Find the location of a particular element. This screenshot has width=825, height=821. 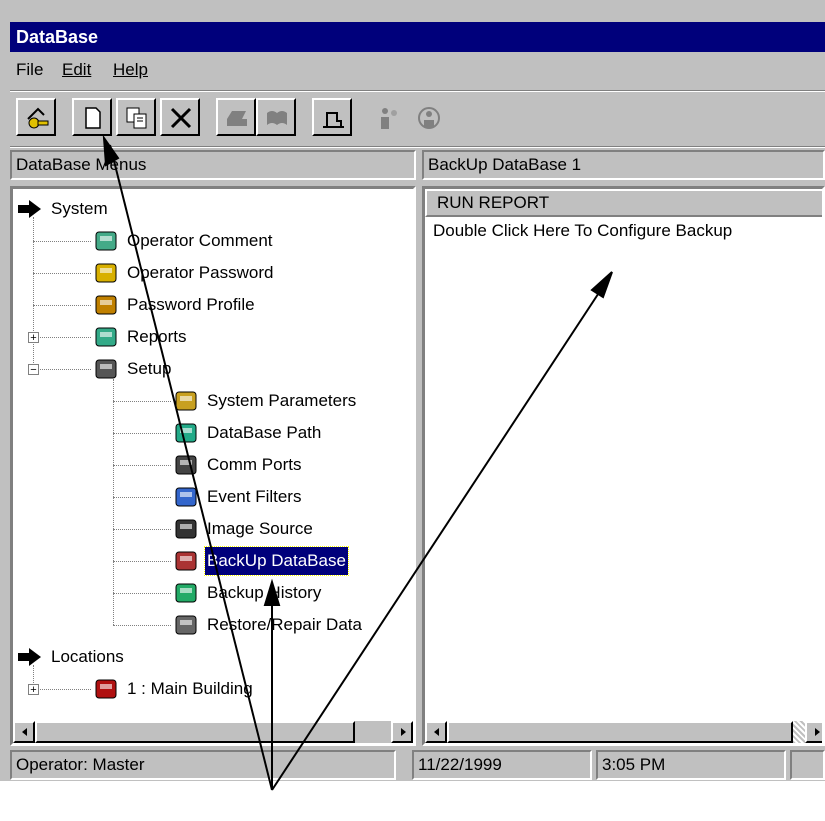

left-pane-header: DataBase Menus is located at coordinates (213, 165).